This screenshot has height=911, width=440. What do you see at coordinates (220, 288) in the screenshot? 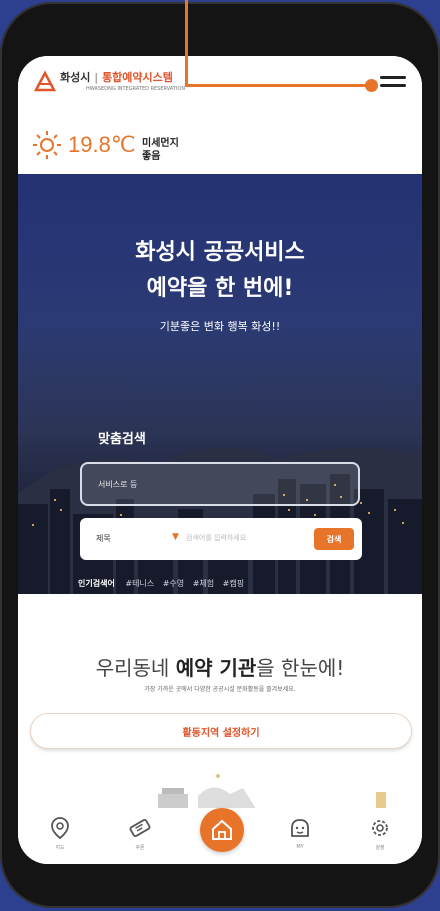
I see `hero-title-line2: 예약을 한 번에!` at bounding box center [220, 288].